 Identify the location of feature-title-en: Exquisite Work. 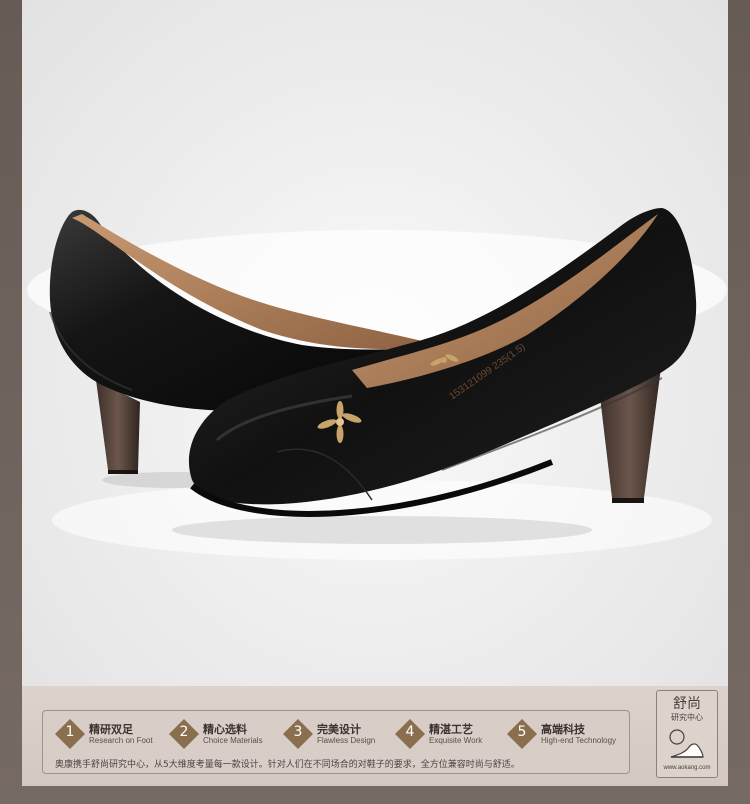
(456, 740).